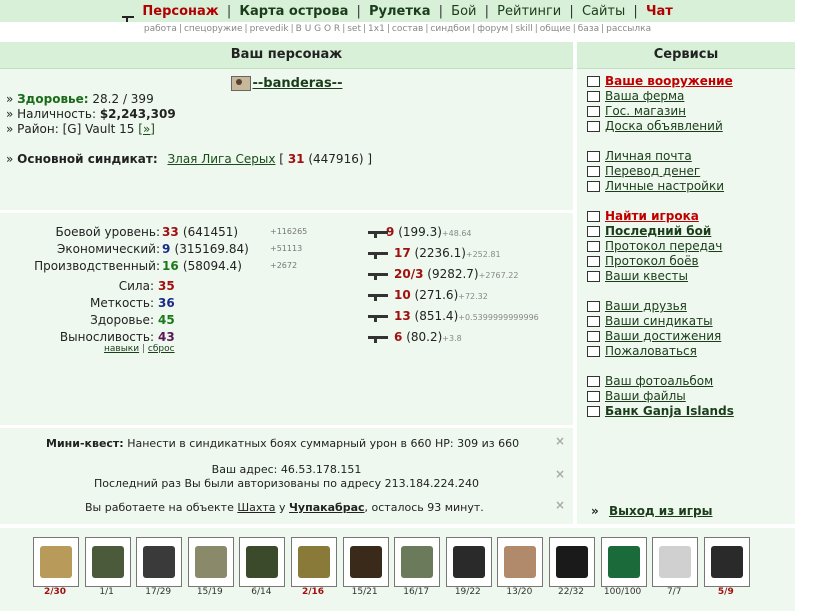 The image size is (819, 611). Describe the element at coordinates (160, 29) in the screenshot. I see `sub-nav-link: работа` at that location.